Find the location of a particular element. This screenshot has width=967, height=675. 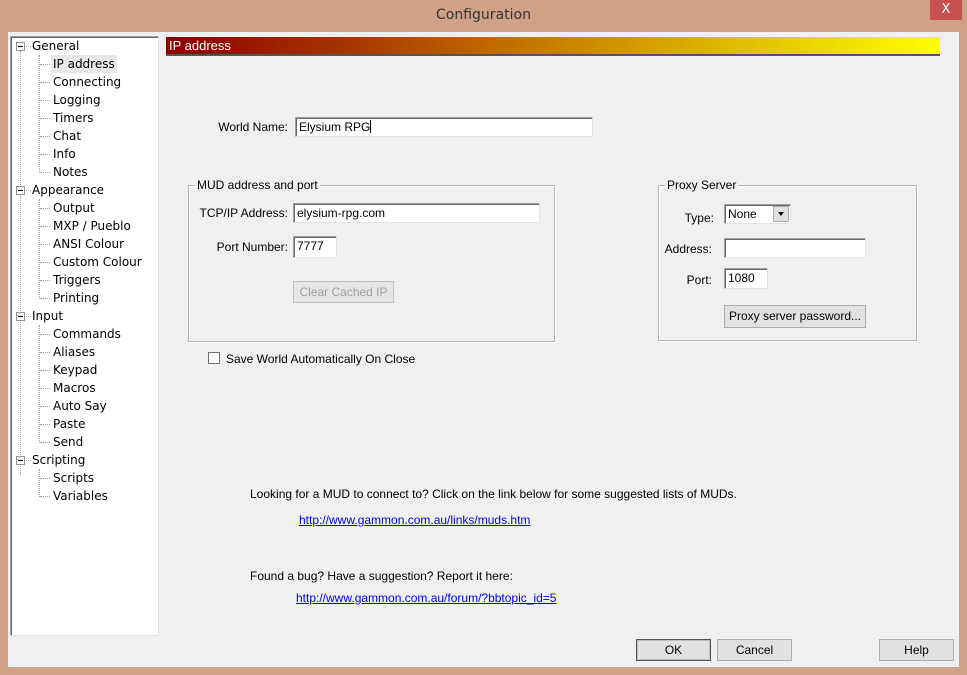

world-name-label: World Name: is located at coordinates (253, 127).